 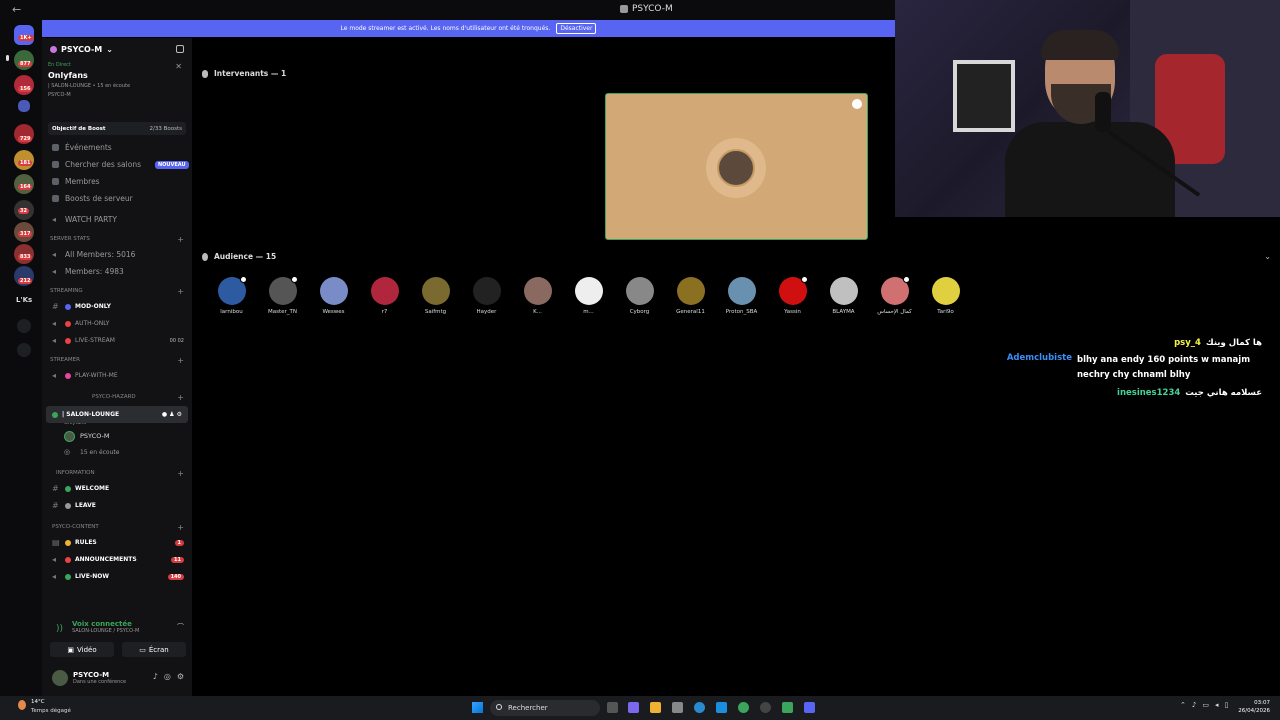 I want to click on voice-user: PSYCO-M, so click(x=117, y=436).